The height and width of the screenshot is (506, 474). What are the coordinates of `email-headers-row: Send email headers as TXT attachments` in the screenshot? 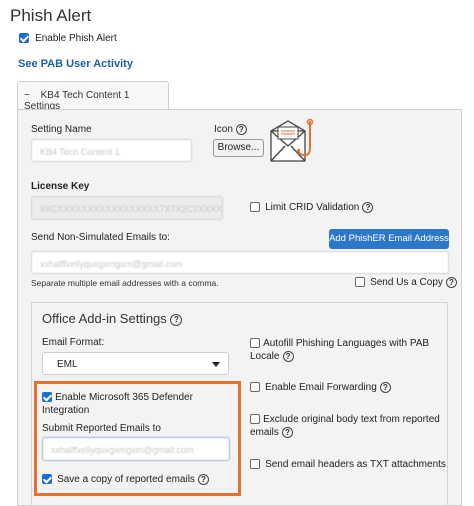 It's located at (348, 464).